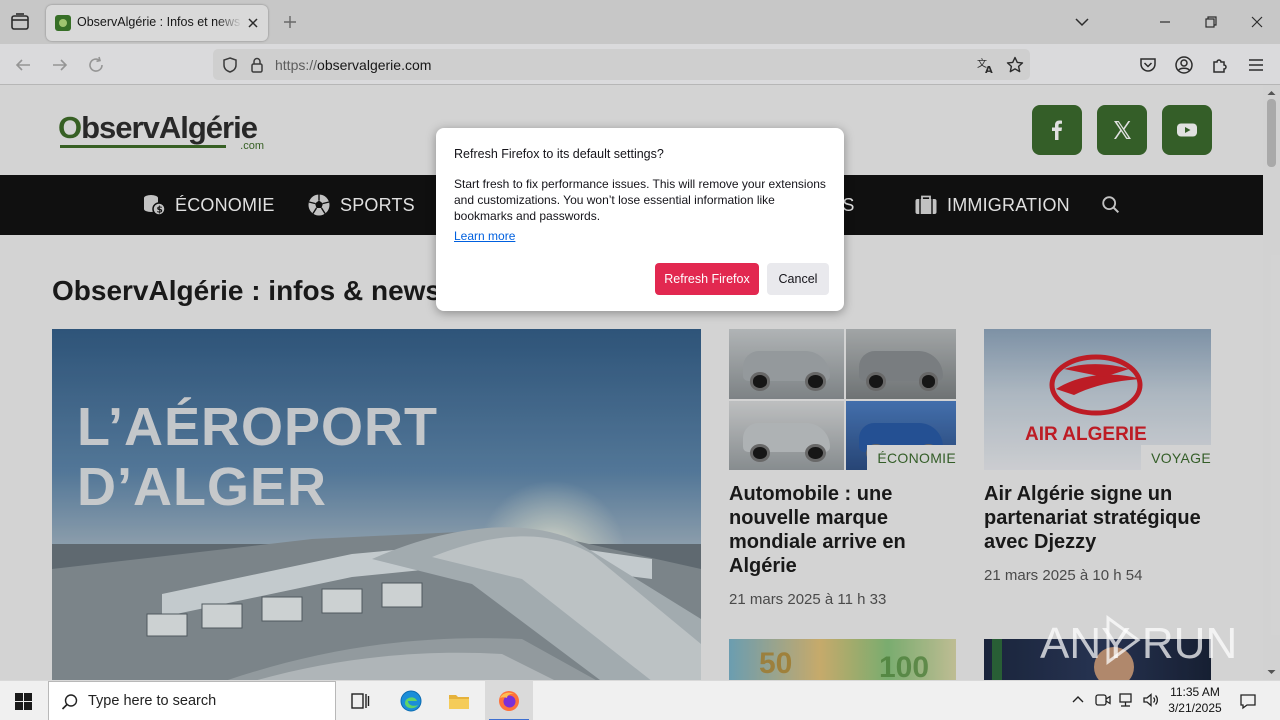 This screenshot has height=720, width=1280. I want to click on svg-text: ANY RUN, so click(1137, 643).